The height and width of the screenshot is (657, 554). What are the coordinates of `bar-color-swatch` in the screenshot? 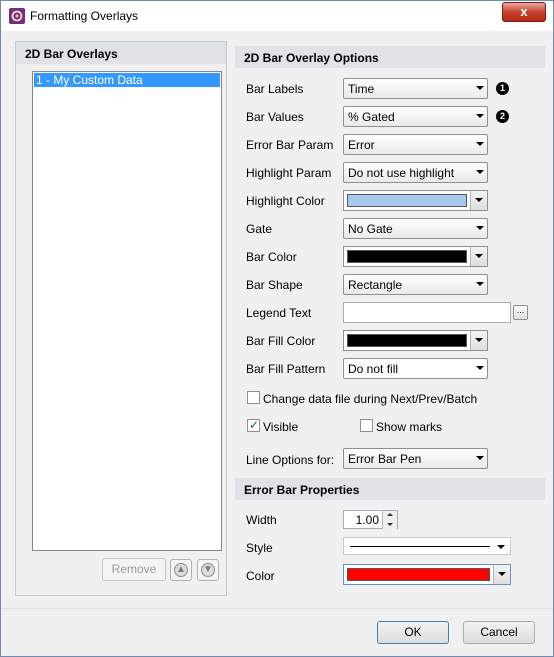 It's located at (407, 256).